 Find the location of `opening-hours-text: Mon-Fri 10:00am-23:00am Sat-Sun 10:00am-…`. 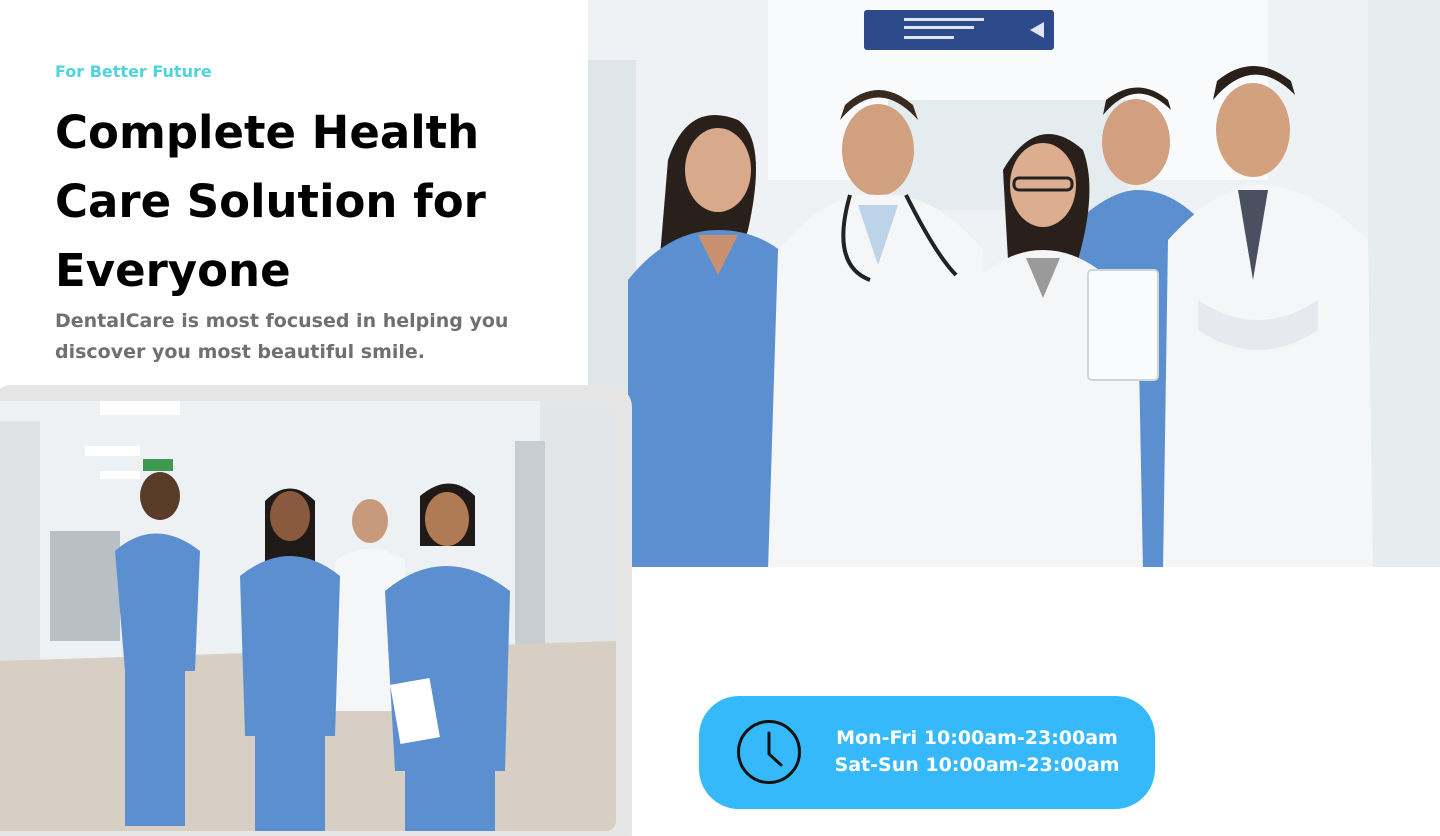

opening-hours-text: Mon-Fri 10:00am-23:00am Sat-Sun 10:00am-… is located at coordinates (977, 752).